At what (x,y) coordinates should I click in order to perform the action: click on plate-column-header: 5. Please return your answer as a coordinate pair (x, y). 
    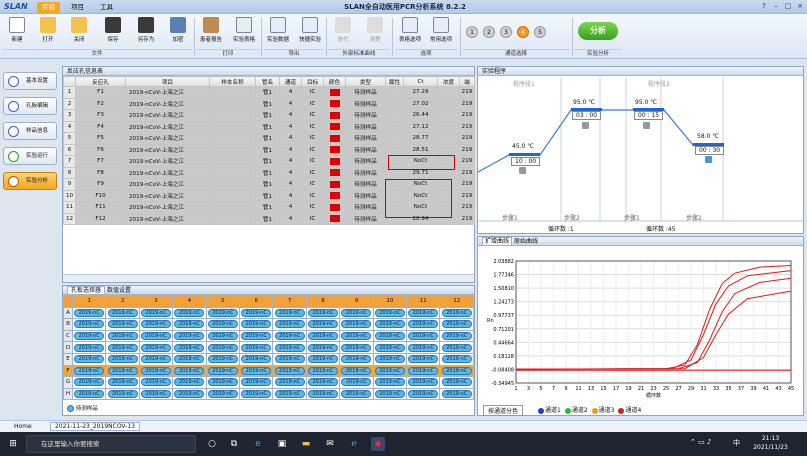
    Looking at the image, I should click on (223, 301).